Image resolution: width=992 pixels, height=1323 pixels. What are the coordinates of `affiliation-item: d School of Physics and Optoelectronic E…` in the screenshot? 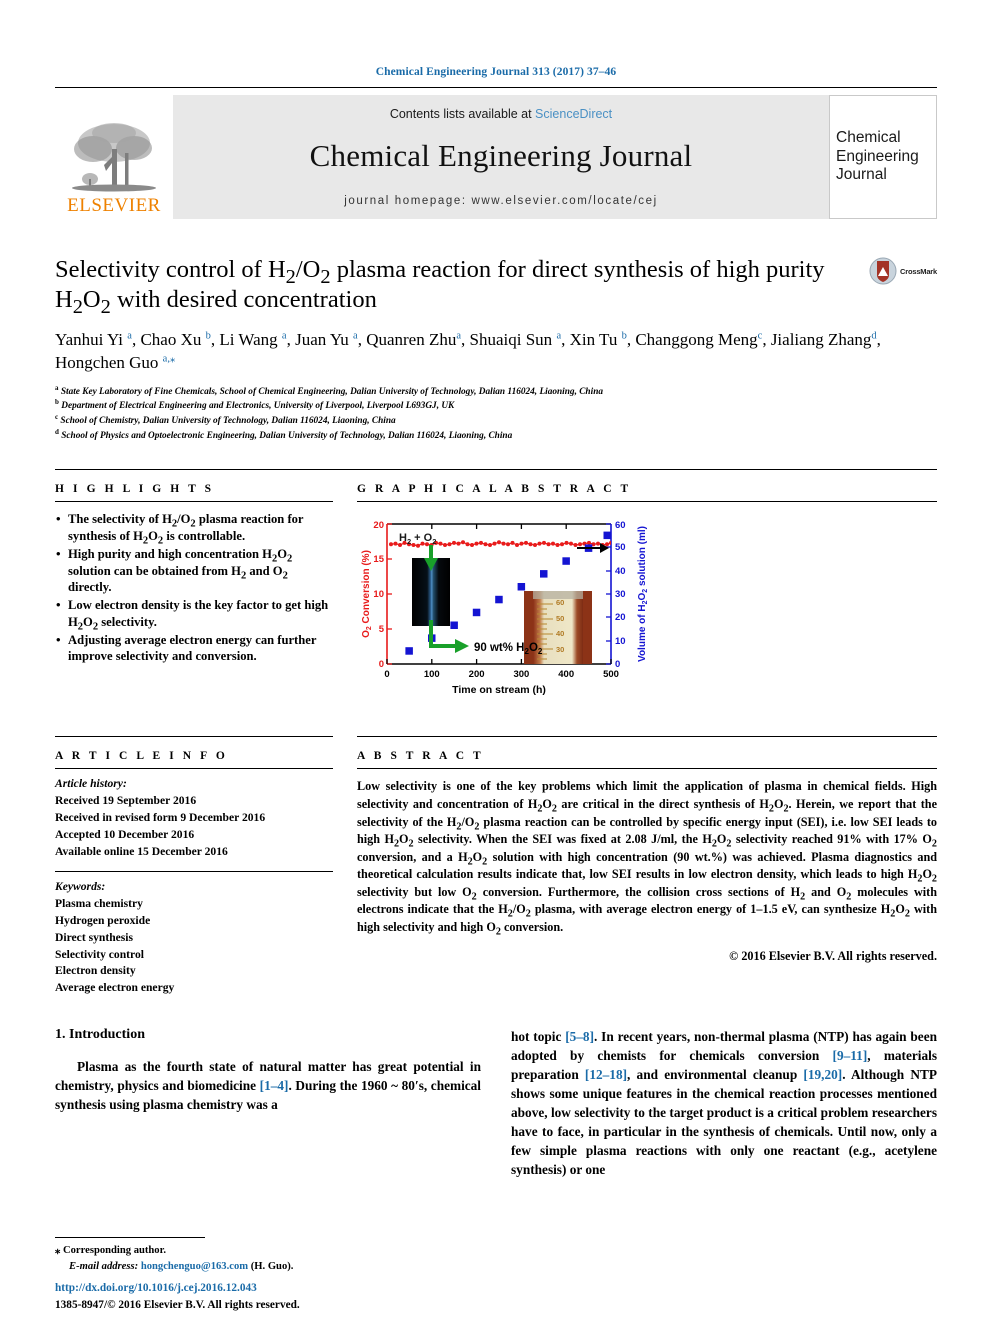 It's located at (284, 434).